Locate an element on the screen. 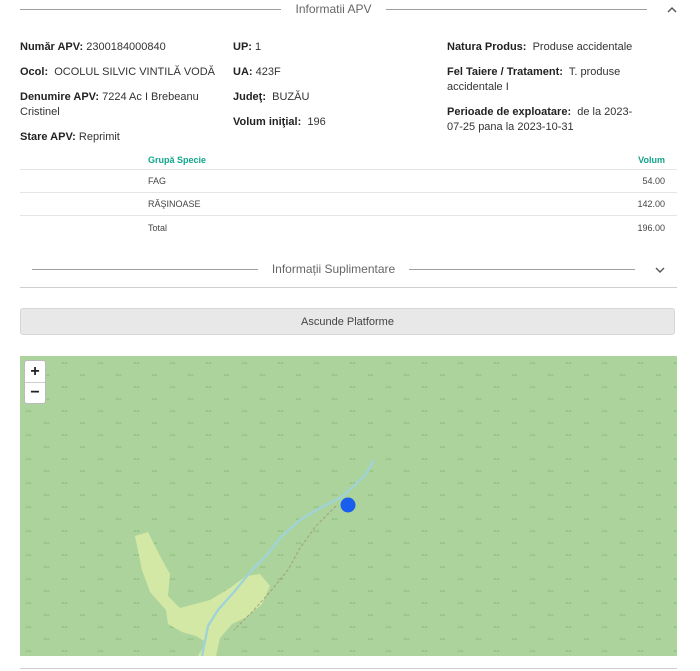 The width and height of the screenshot is (700, 671). field-stare-apv: Stare APV: Reprimit is located at coordinates (70, 137).